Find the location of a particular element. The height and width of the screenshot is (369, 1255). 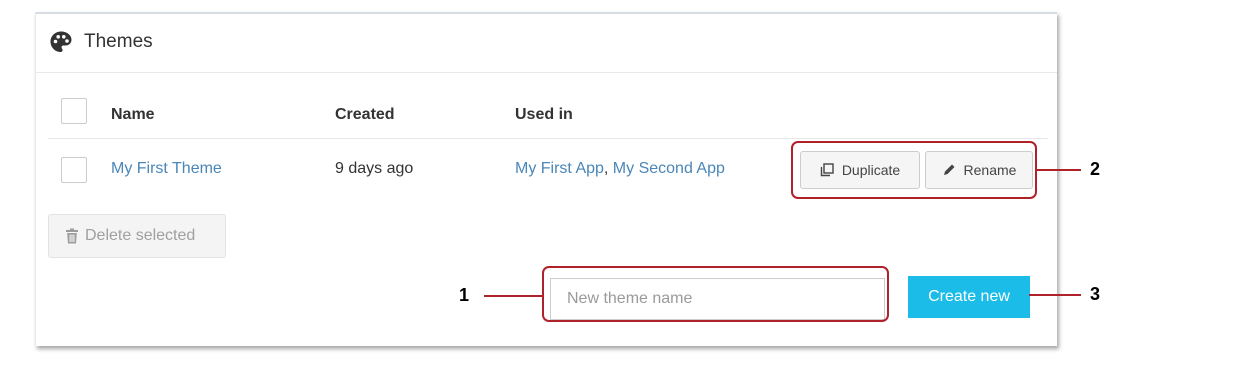

column-header-name: Name is located at coordinates (133, 114).